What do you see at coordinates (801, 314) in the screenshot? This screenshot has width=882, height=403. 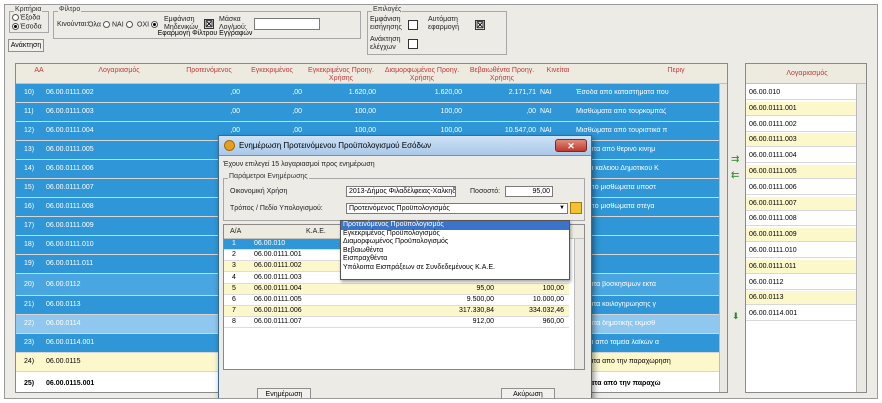 I see `list-item: 06.00.0114.001` at bounding box center [801, 314].